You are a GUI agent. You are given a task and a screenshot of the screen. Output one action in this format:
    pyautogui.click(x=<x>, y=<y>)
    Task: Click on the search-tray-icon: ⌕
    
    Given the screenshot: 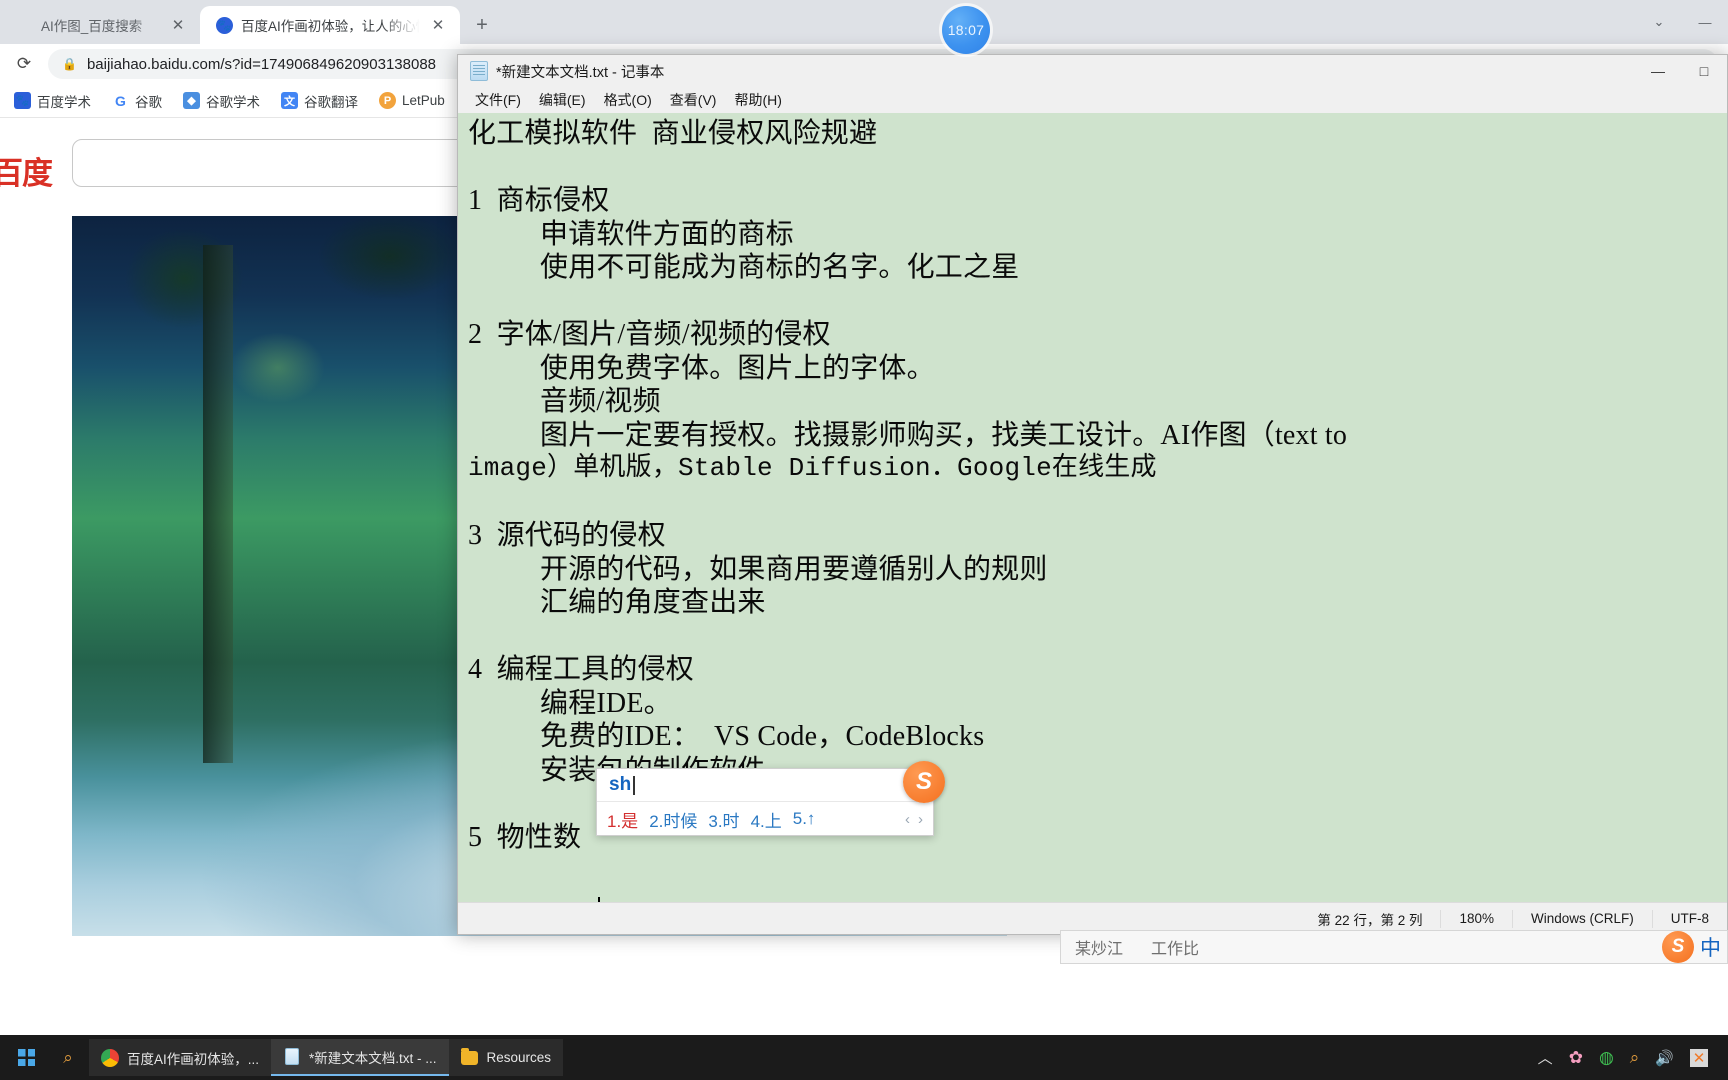 What is the action you would take?
    pyautogui.click(x=1635, y=1058)
    